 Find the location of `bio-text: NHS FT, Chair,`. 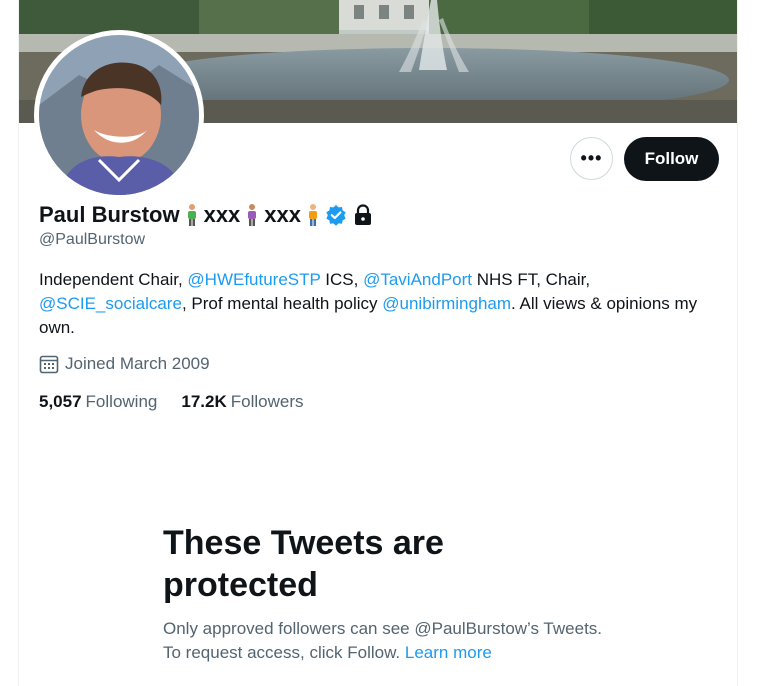

bio-text: NHS FT, Chair, is located at coordinates (531, 279).